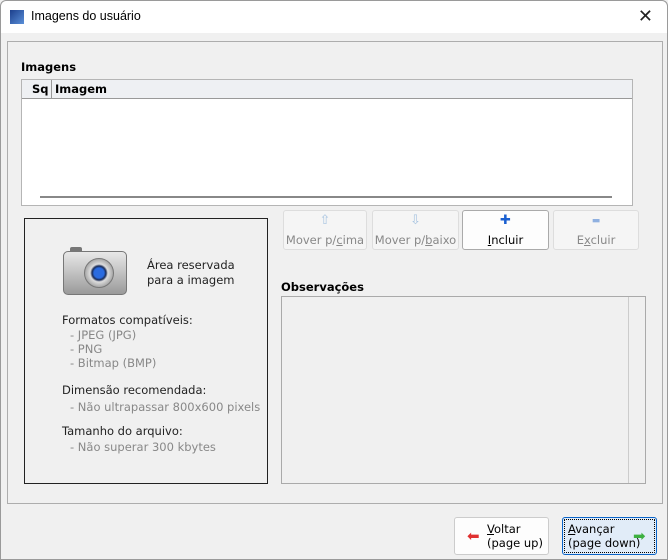  Describe the element at coordinates (639, 536) in the screenshot. I see `arrow-right-icon: ➡` at that location.